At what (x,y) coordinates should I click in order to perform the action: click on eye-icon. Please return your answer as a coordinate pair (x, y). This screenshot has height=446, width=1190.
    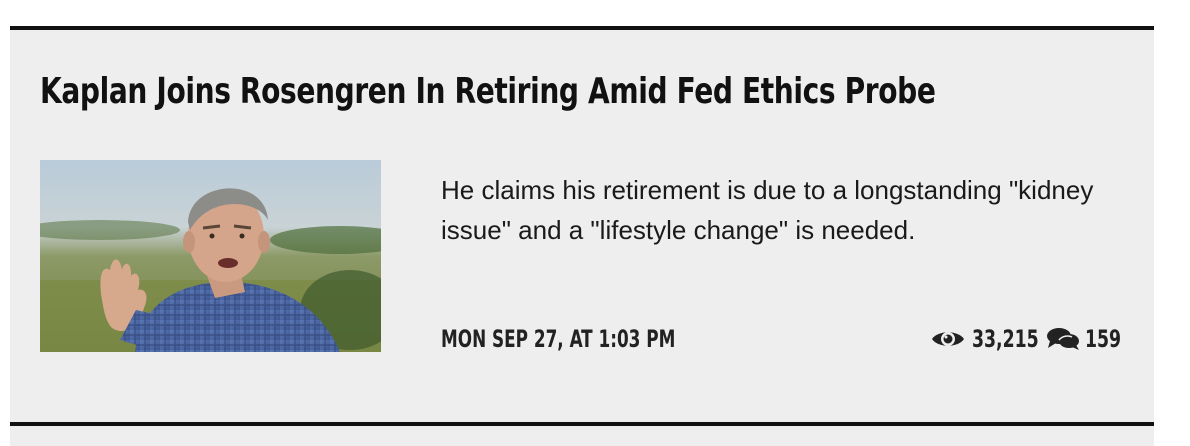
    Looking at the image, I should click on (948, 339).